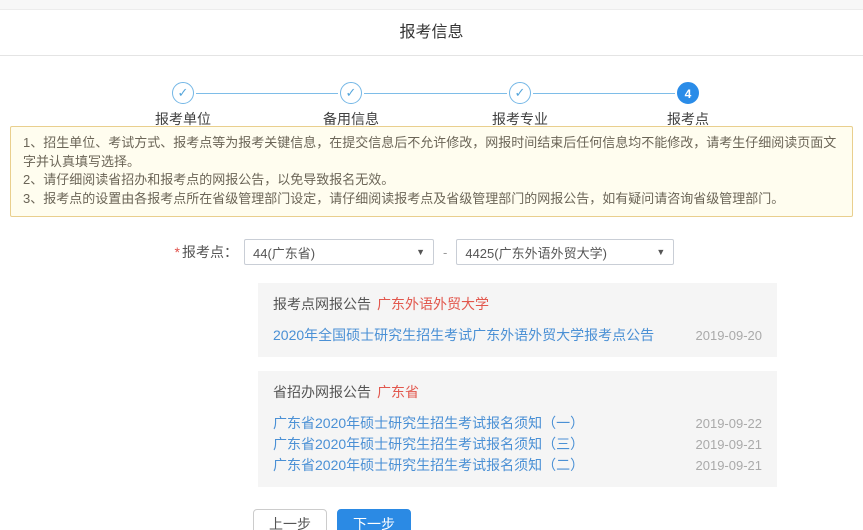 The width and height of the screenshot is (863, 530). I want to click on announcement-header-prefix: 报考点网报公告, so click(322, 304).